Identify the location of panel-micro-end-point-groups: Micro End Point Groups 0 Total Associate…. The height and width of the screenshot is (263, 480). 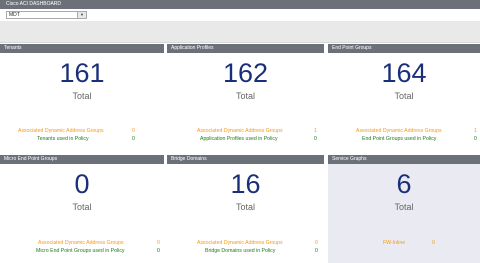
(82, 209).